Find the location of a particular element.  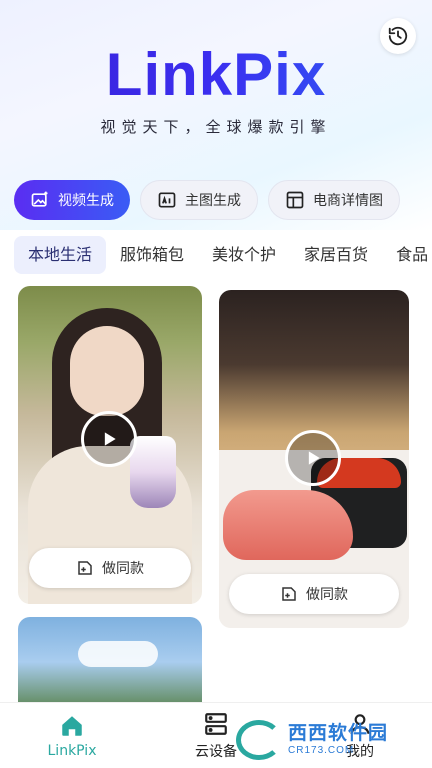

category-tab-apparel-bags: 服饰箱包 is located at coordinates (152, 255).